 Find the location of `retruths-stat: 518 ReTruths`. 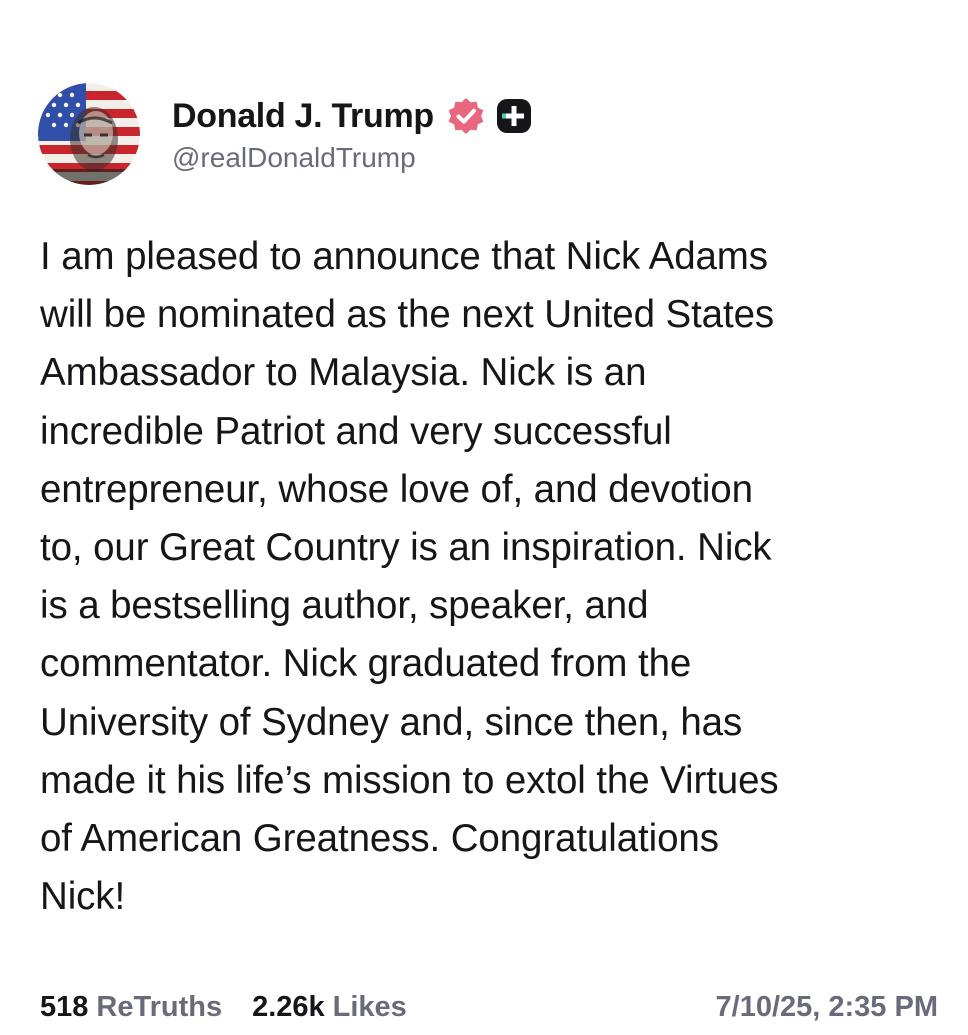

retruths-stat: 518 ReTruths is located at coordinates (131, 1007).